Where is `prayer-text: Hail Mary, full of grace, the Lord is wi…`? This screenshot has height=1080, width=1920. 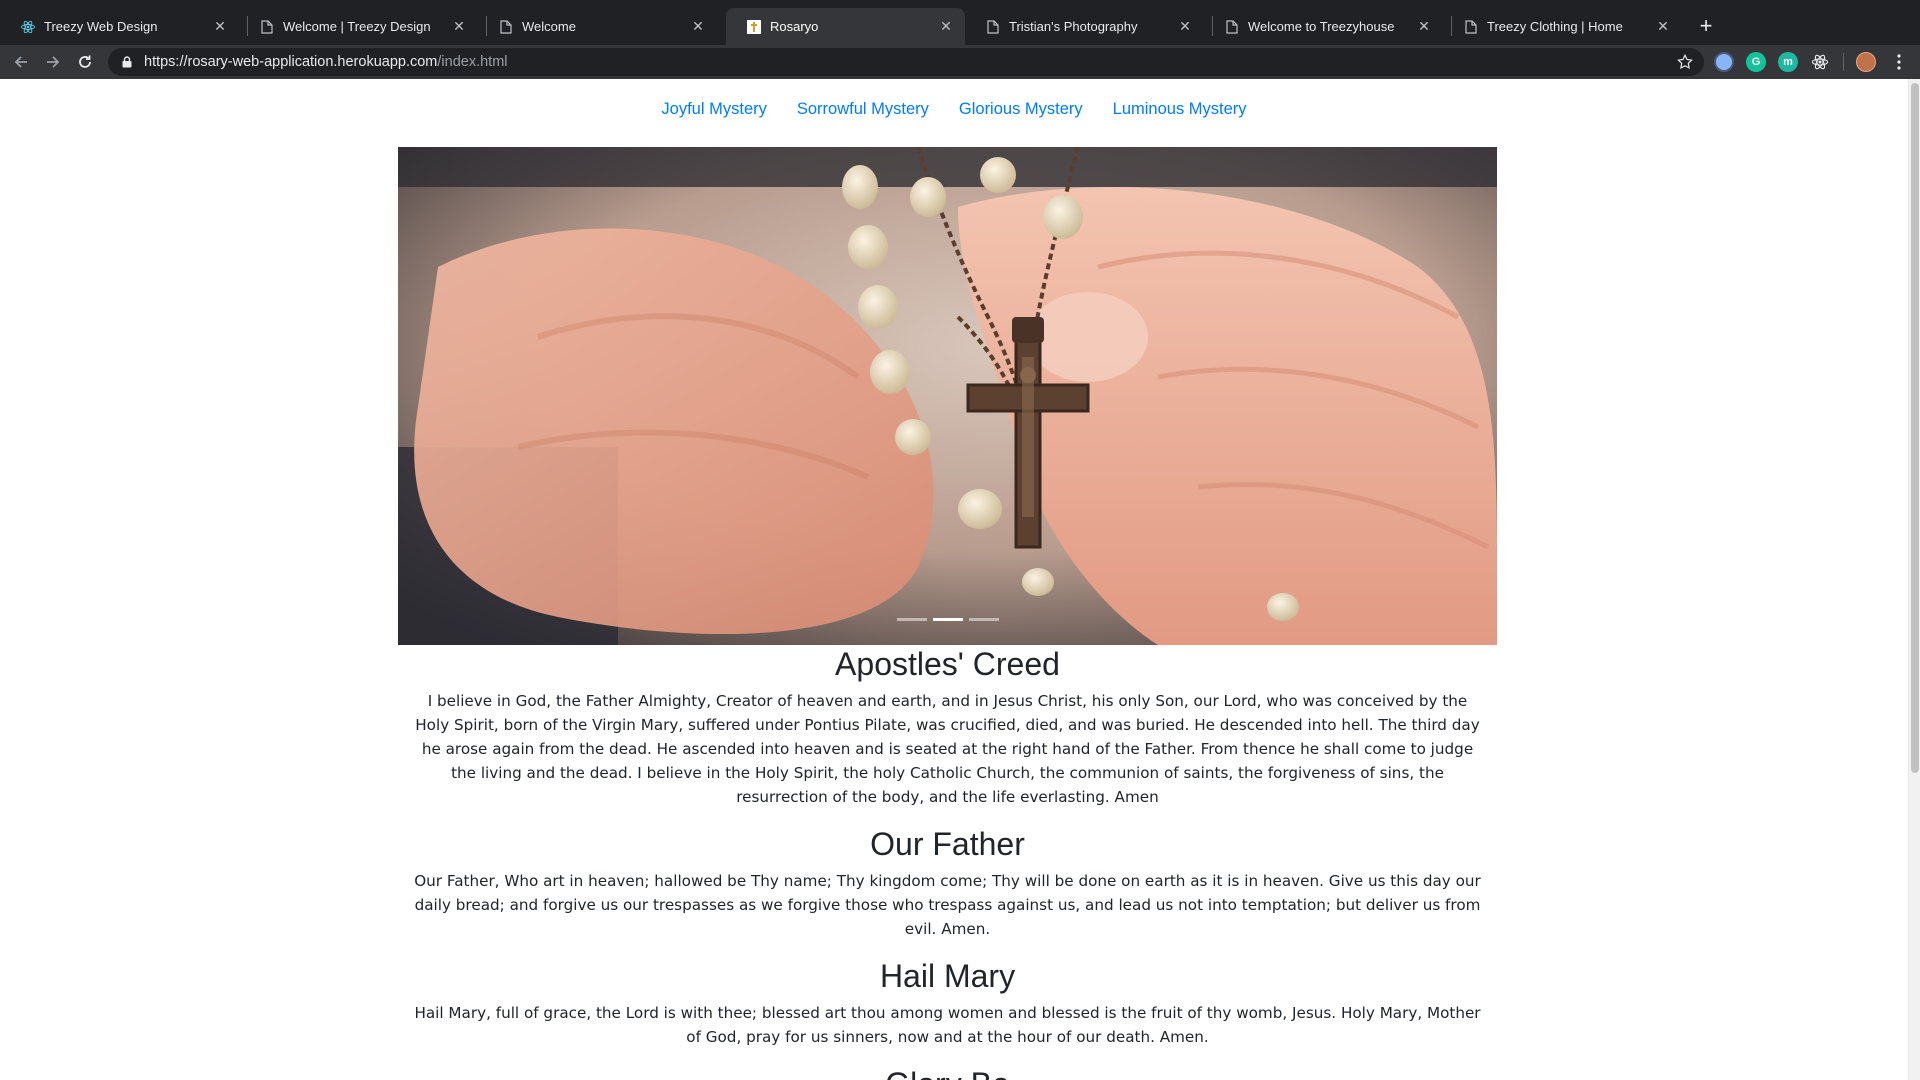 prayer-text: Hail Mary, full of grace, the Lord is wi… is located at coordinates (947, 1025).